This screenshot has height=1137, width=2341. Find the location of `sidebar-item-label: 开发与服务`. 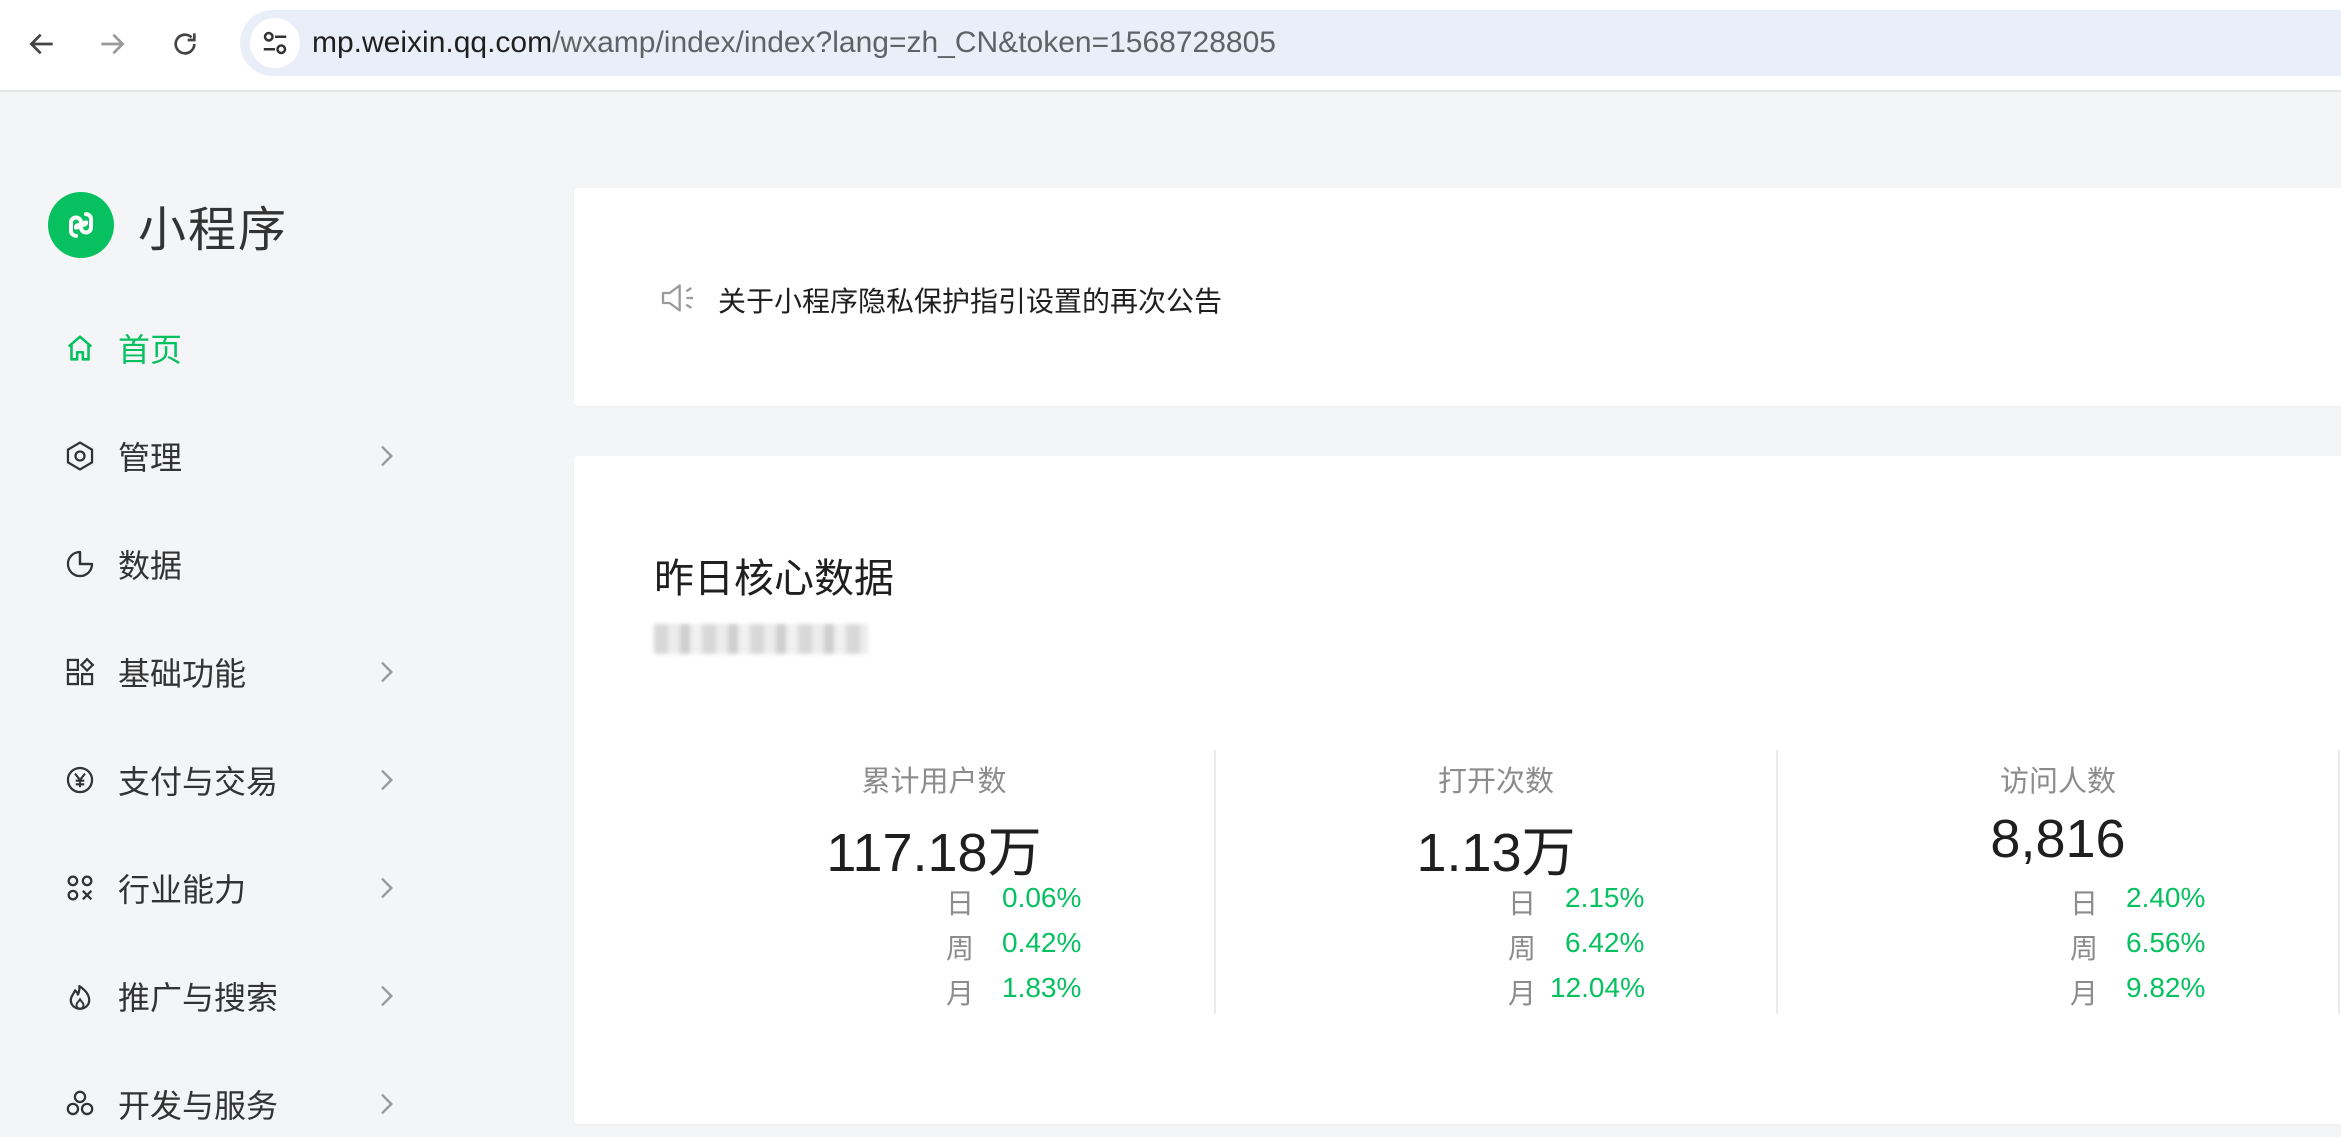

sidebar-item-label: 开发与服务 is located at coordinates (198, 1106).